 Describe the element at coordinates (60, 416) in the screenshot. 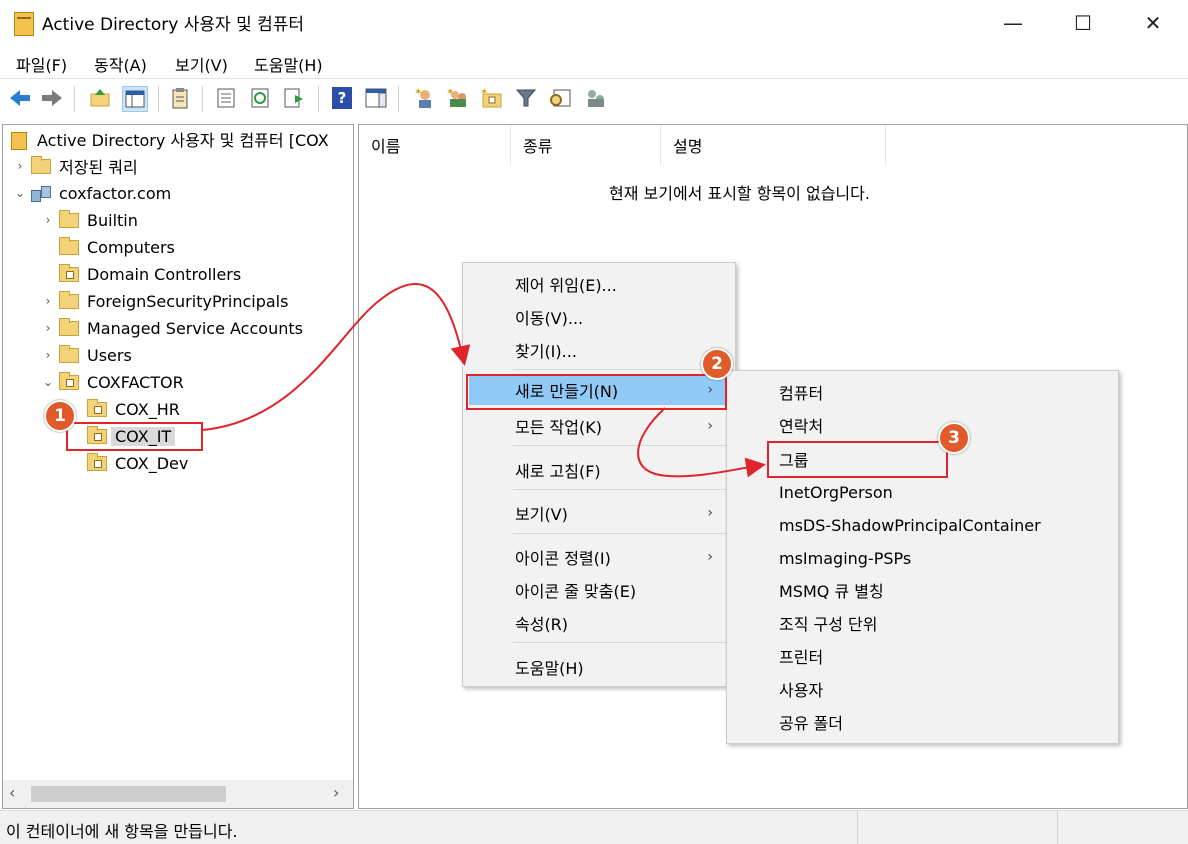

I see `step-badge-1: 1` at that location.